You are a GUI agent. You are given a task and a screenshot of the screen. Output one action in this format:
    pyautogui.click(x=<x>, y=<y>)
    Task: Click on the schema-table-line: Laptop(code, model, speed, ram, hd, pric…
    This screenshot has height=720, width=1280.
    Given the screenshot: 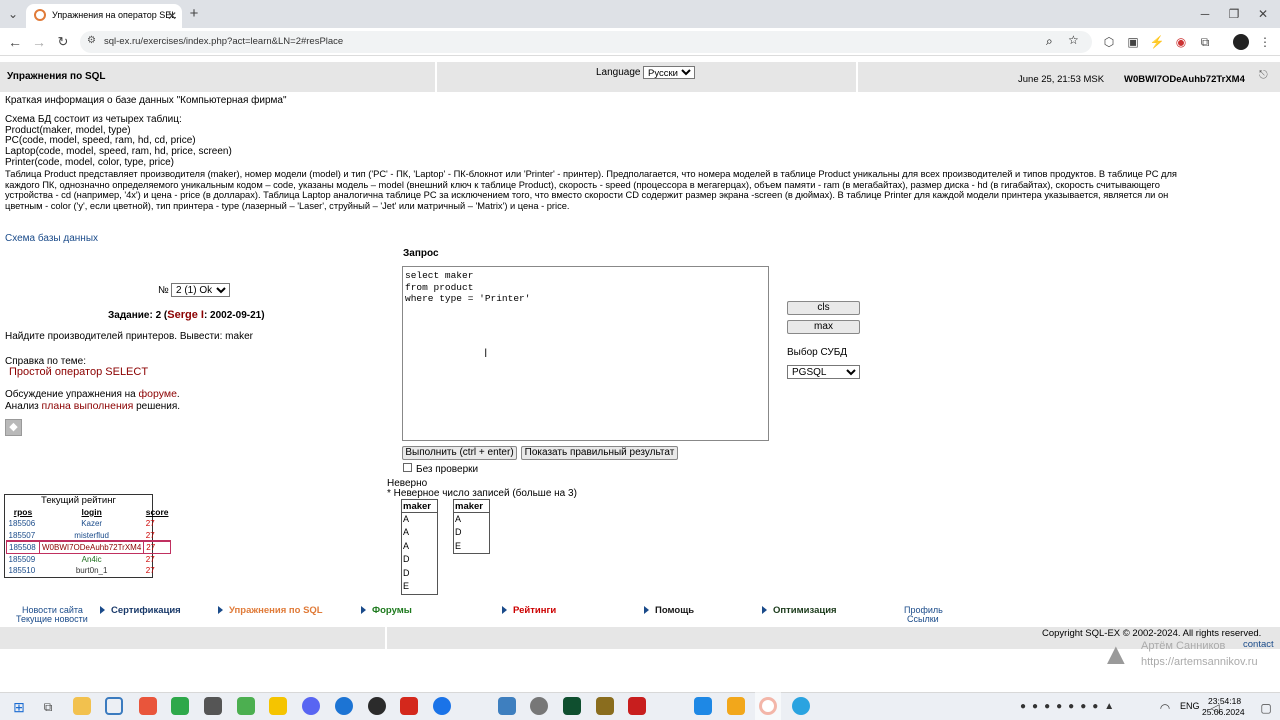 What is the action you would take?
    pyautogui.click(x=118, y=152)
    